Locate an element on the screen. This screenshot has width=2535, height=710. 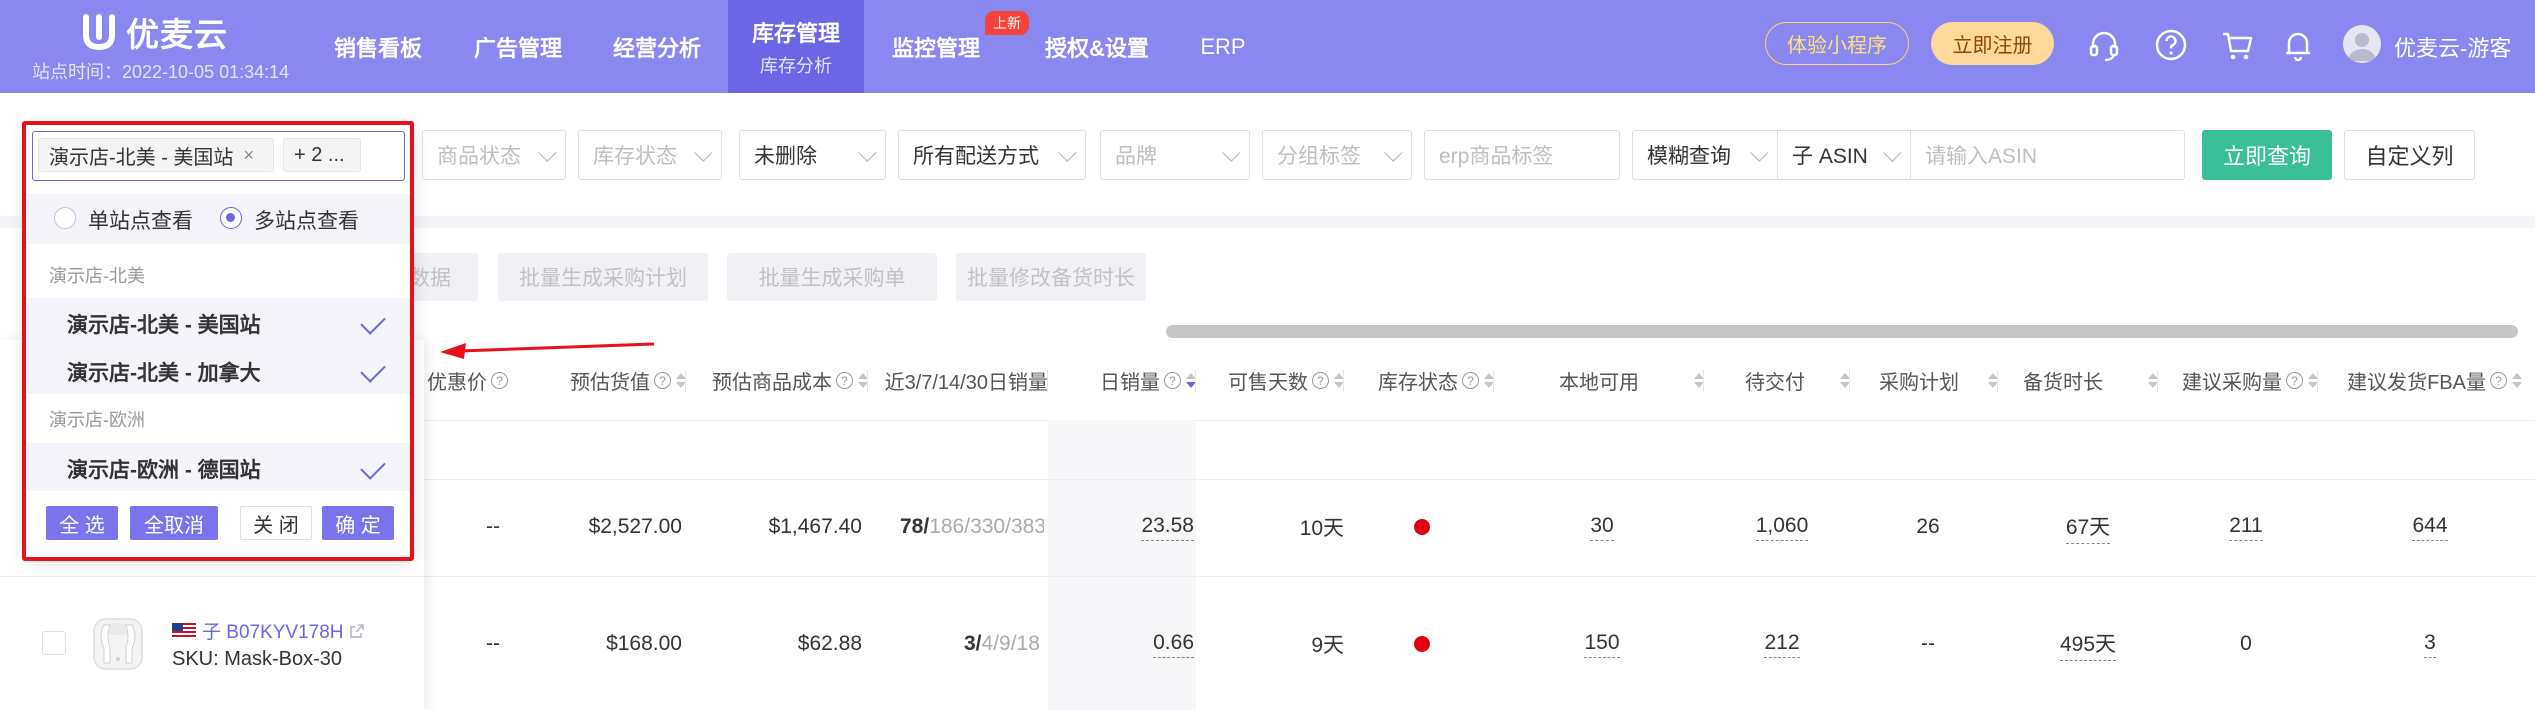
product-asin: 子 B07KYV178H is located at coordinates (268, 630).